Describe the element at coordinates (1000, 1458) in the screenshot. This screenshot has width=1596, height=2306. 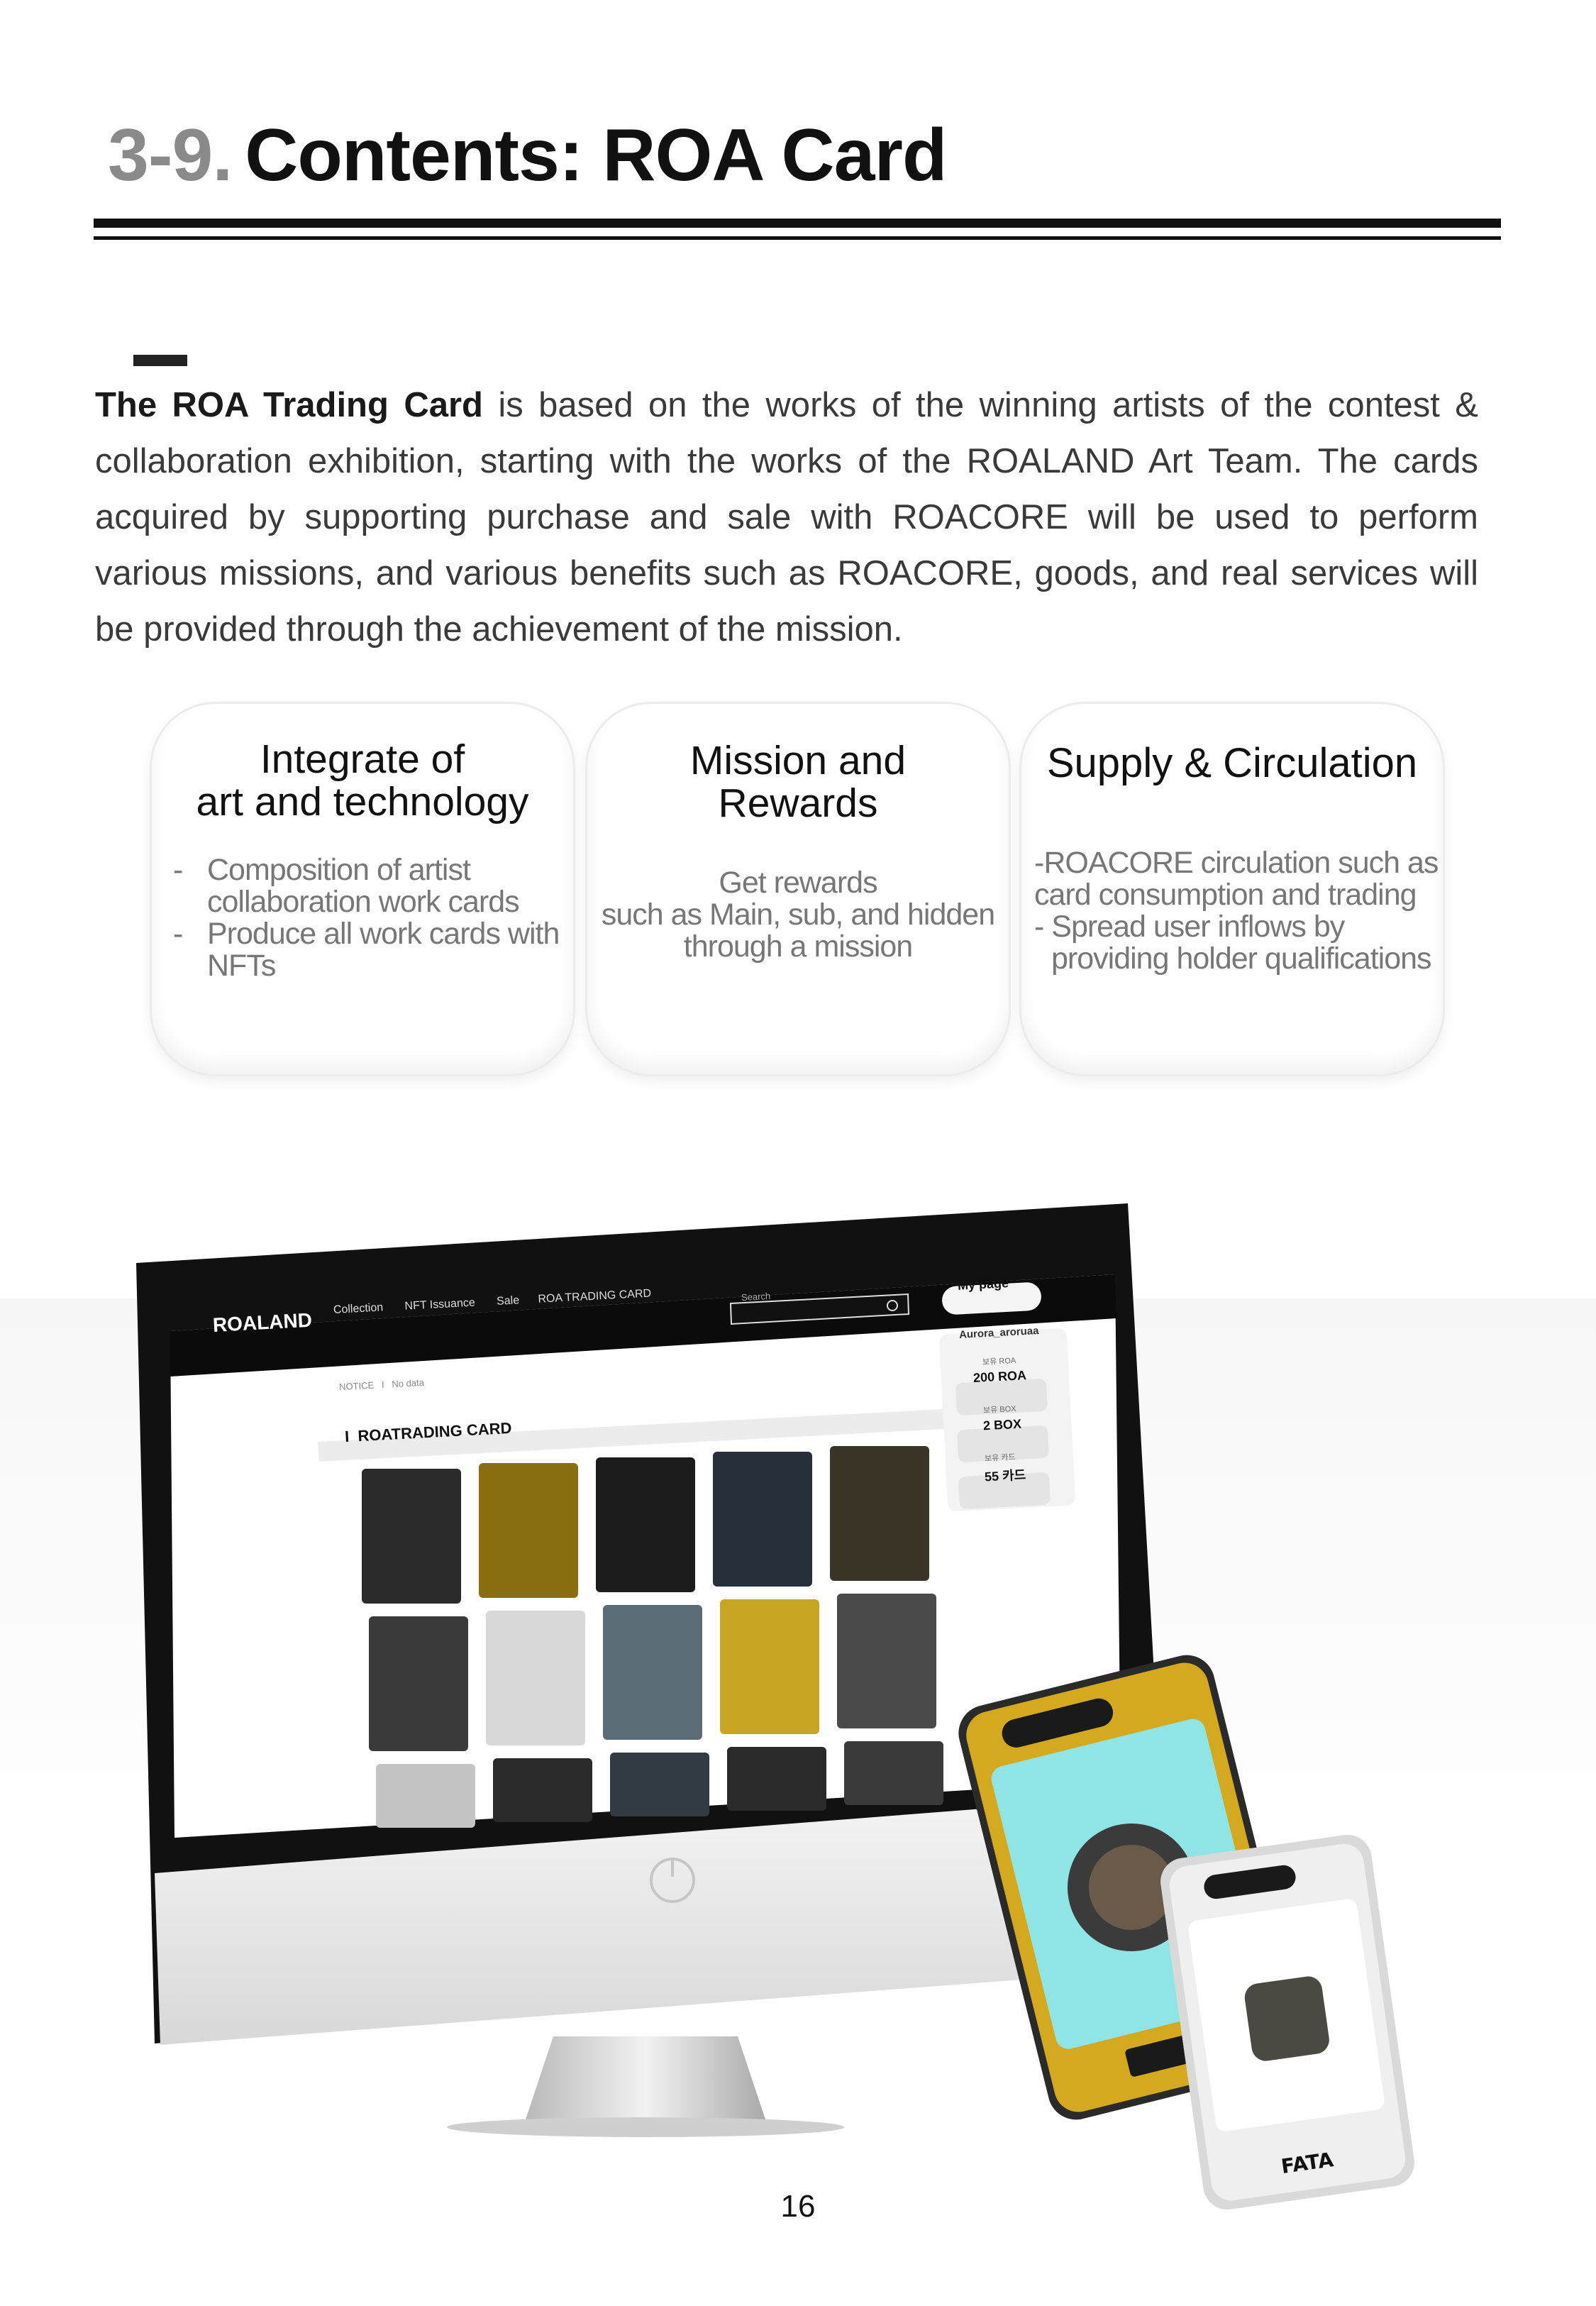
I see `stat-label: 보유 카드` at that location.